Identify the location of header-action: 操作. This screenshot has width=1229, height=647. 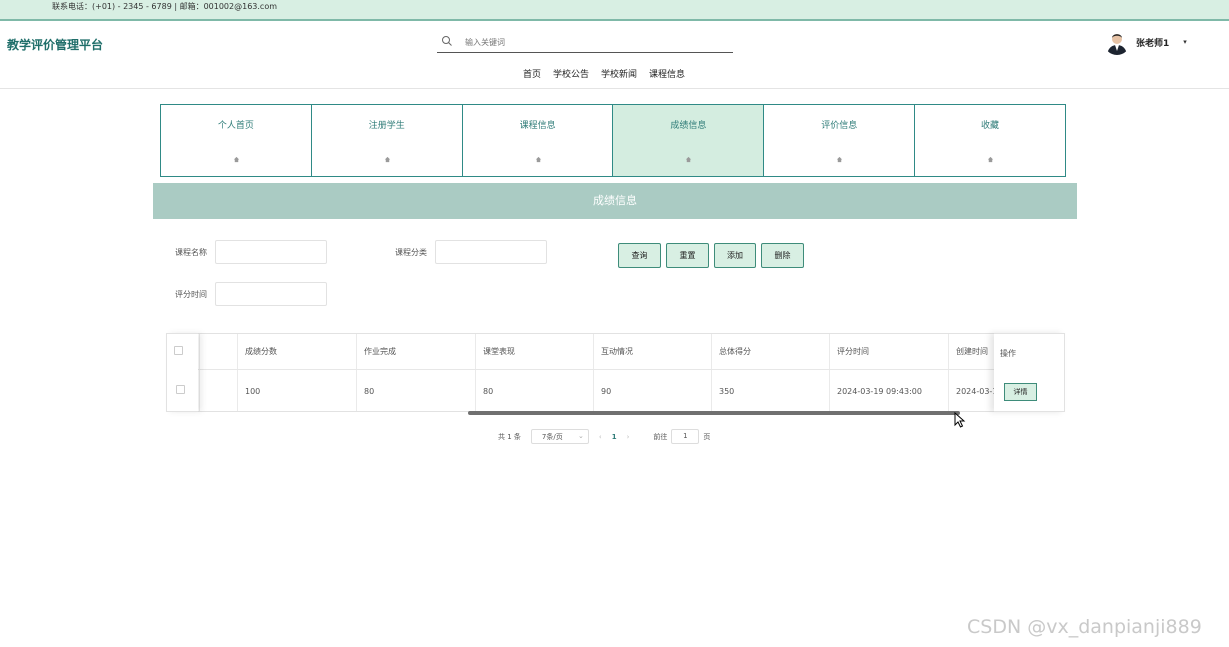
(1008, 353).